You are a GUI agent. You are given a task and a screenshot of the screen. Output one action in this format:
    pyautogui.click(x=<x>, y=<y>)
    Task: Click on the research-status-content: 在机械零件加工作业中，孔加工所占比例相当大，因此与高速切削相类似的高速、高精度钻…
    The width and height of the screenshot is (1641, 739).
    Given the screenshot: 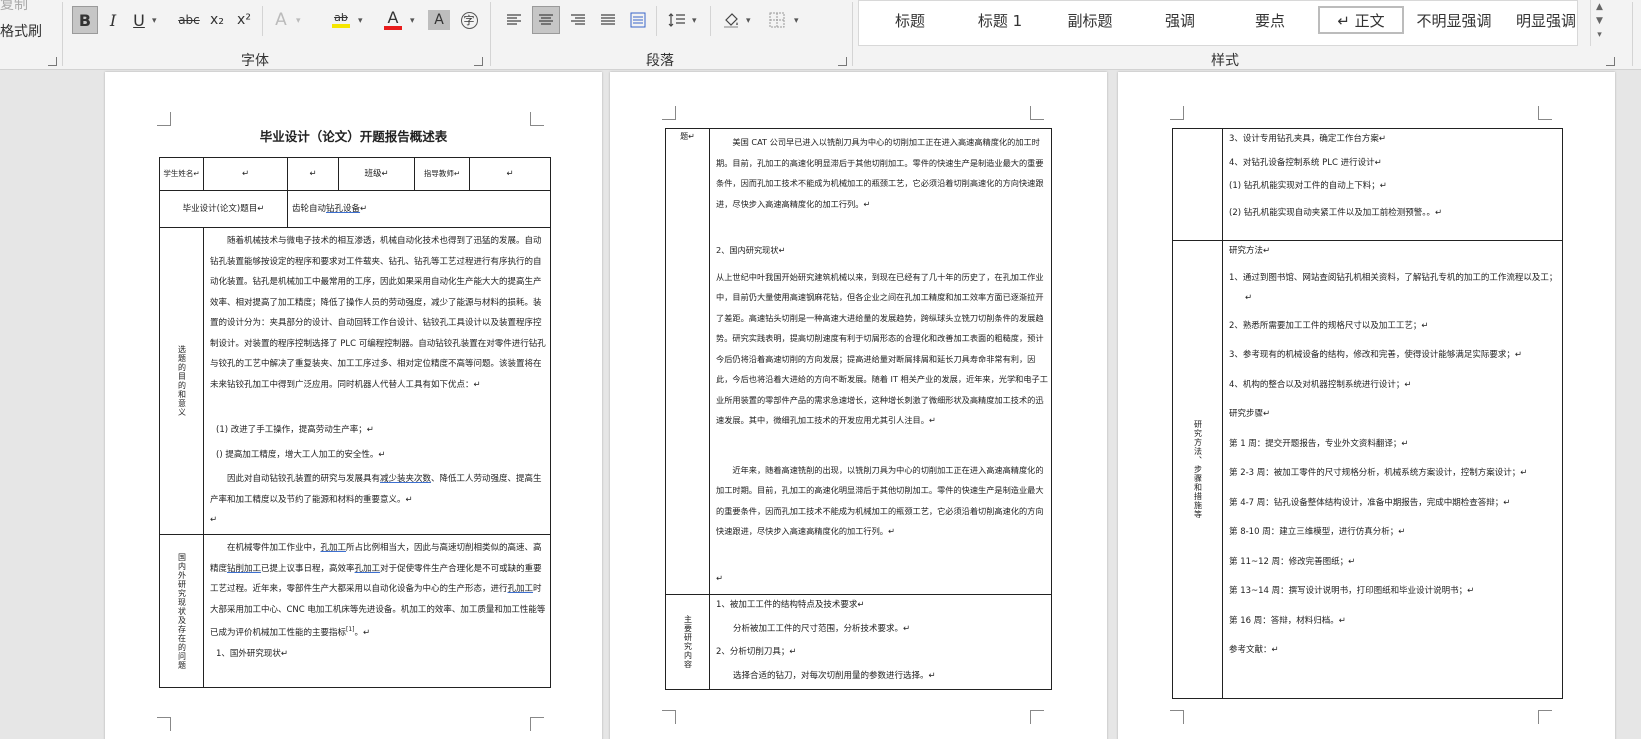 What is the action you would take?
    pyautogui.click(x=377, y=611)
    